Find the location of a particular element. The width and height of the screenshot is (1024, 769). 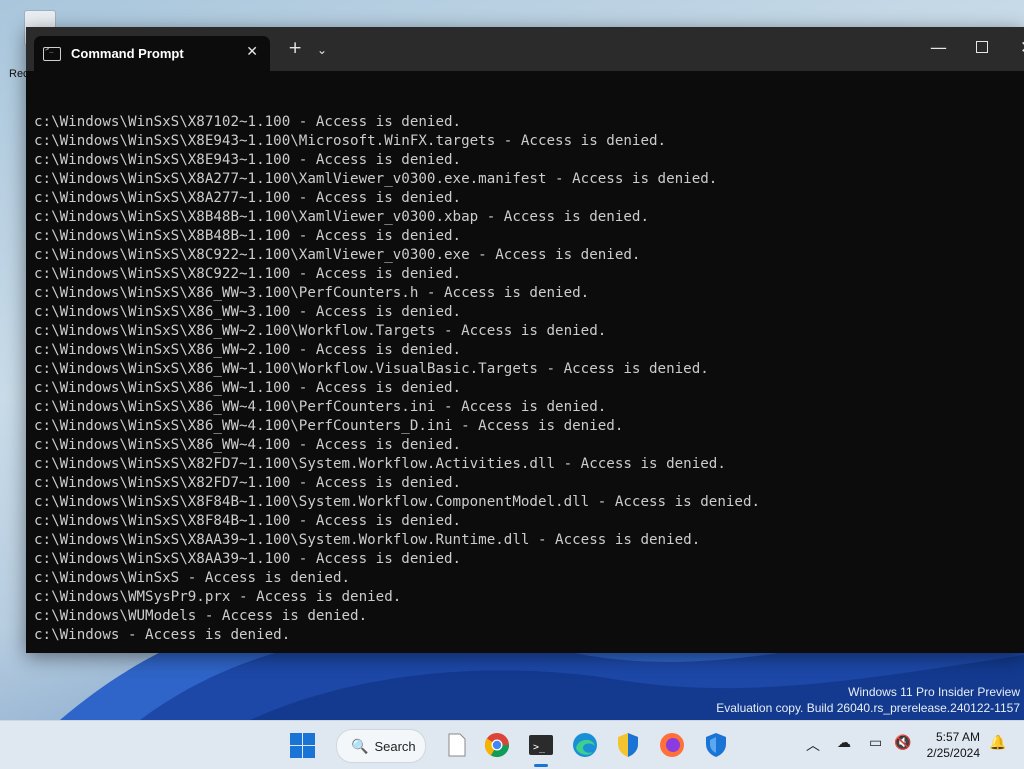

title-bar: Command Prompt ✕ + ⌄ — ✕ is located at coordinates (525, 49).